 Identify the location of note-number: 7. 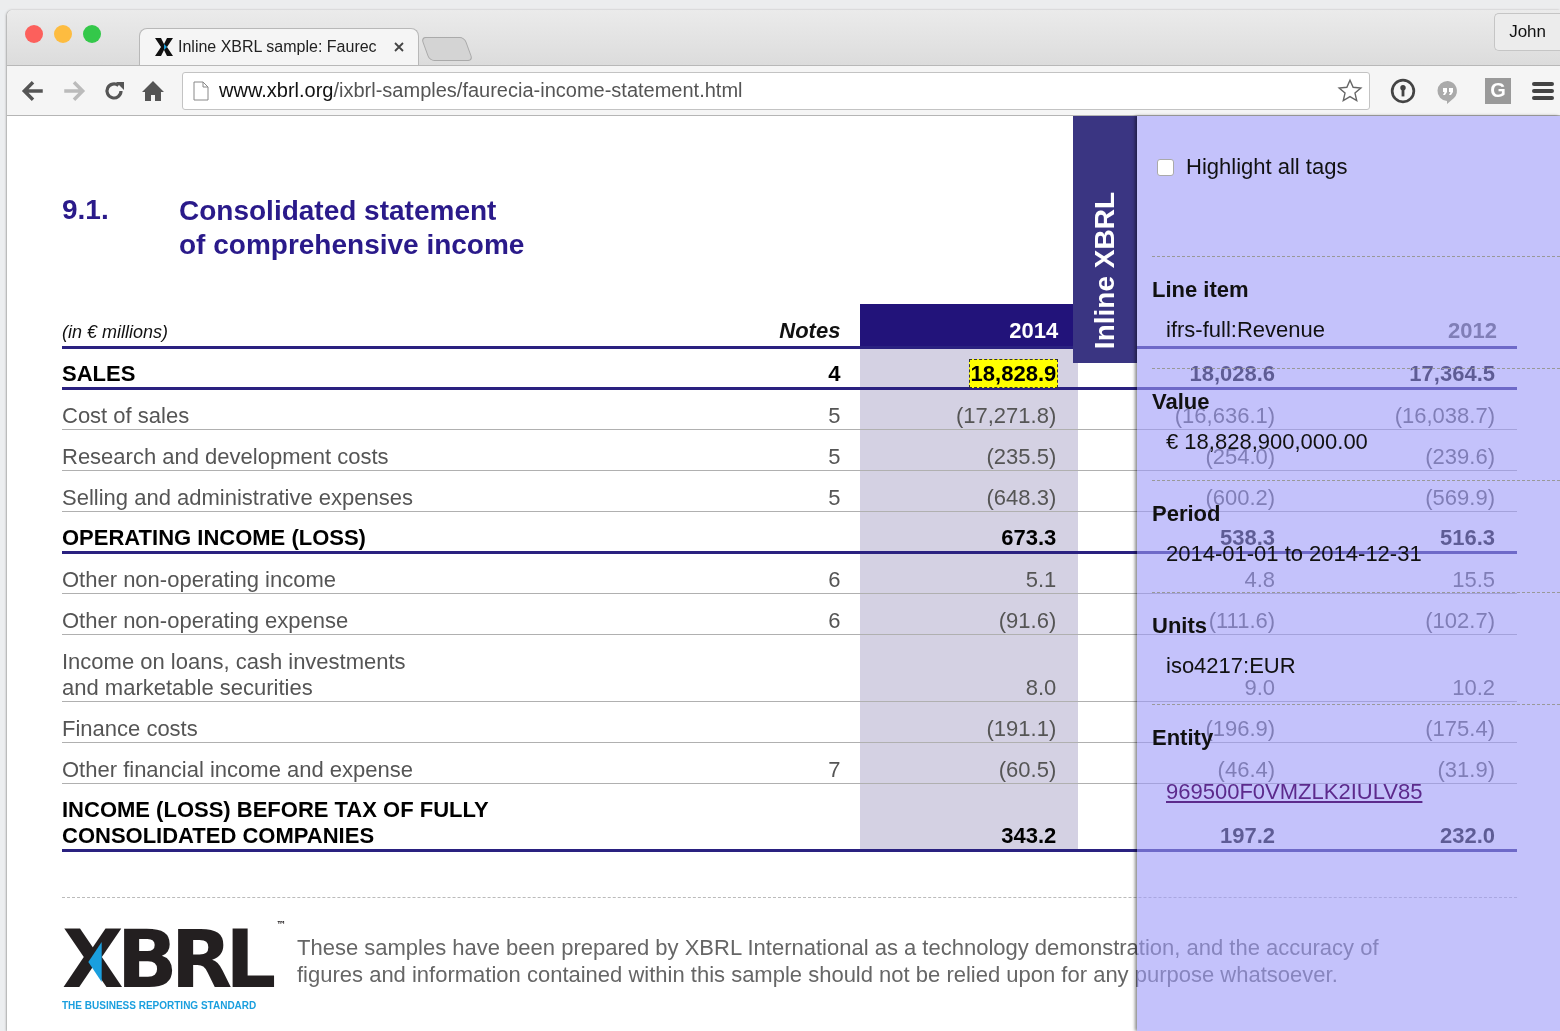
(834, 769).